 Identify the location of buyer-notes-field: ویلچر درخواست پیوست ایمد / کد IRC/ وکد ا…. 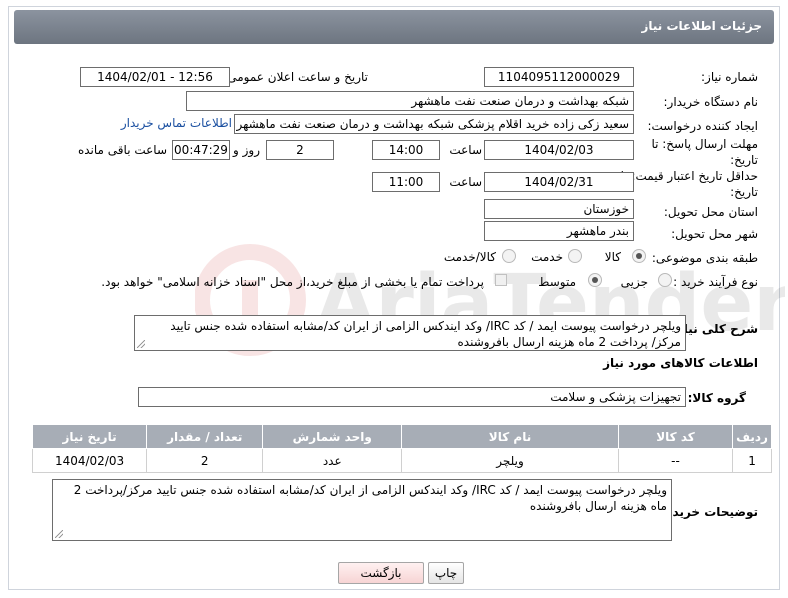
(362, 510).